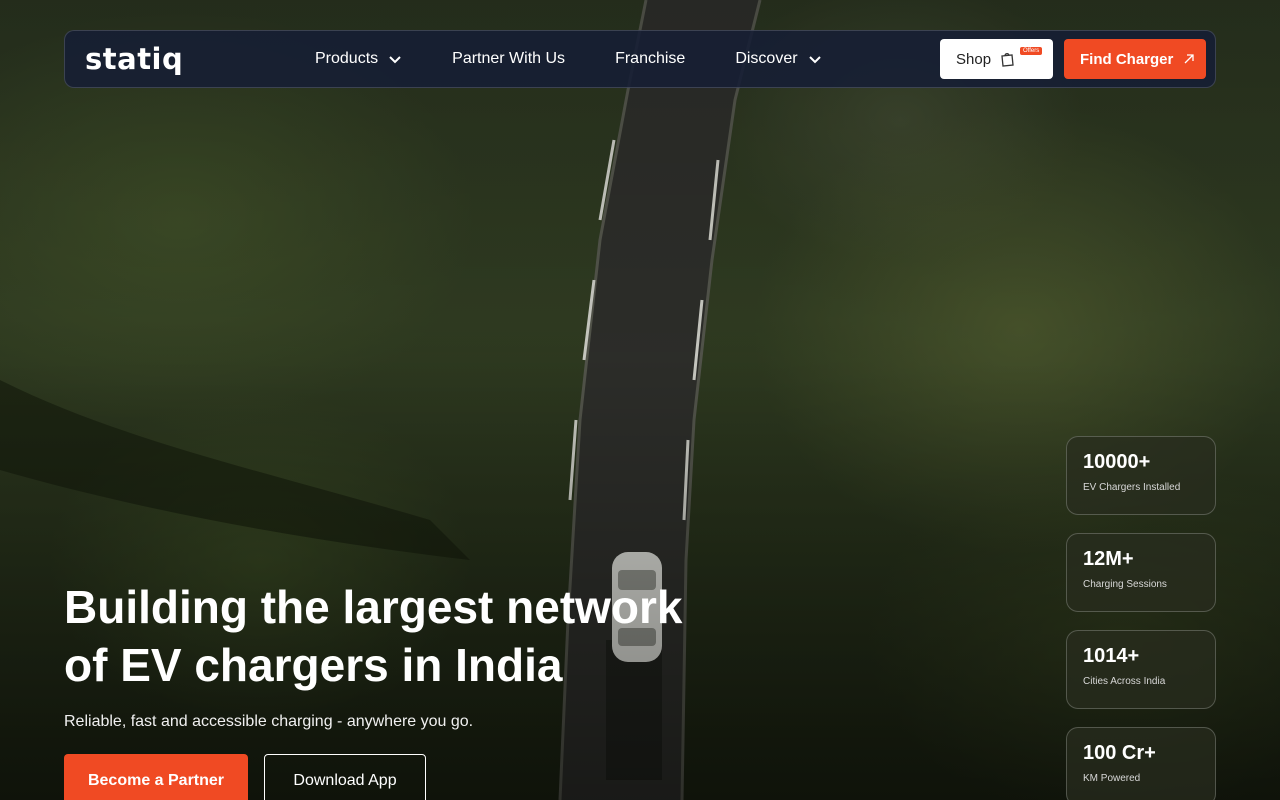 Image resolution: width=1280 pixels, height=800 pixels. Describe the element at coordinates (345, 777) in the screenshot. I see `download-app-button: Download App` at that location.